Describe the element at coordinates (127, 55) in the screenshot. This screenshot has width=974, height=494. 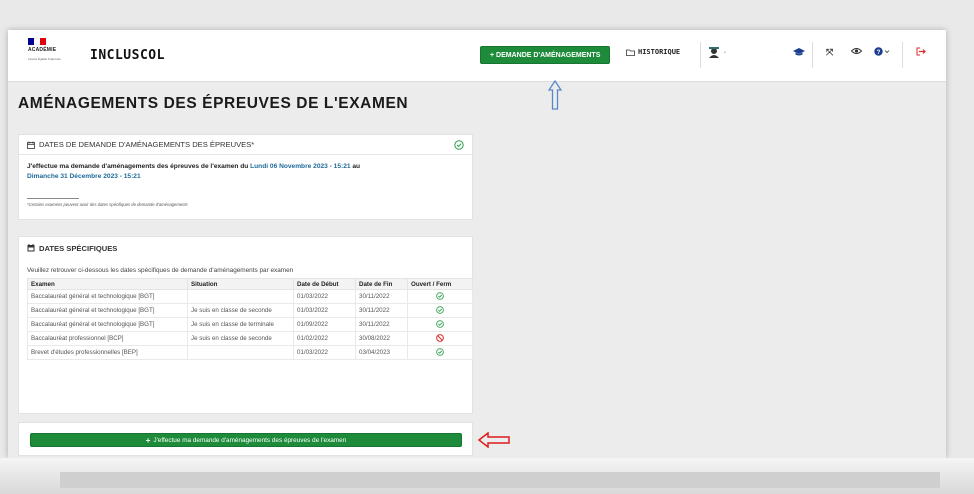
I see `app-brand: INCLUSCOL` at that location.